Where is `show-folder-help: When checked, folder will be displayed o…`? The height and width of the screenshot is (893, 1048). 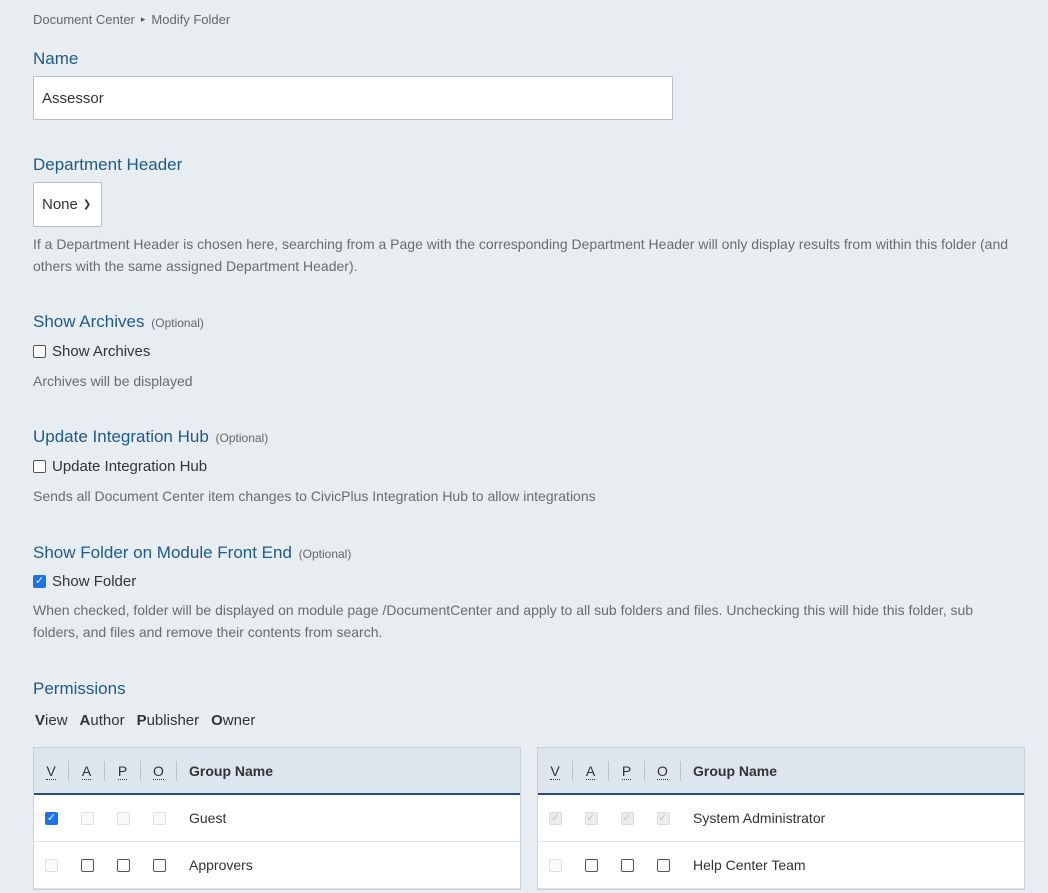 show-folder-help: When checked, folder will be displayed o… is located at coordinates (503, 621).